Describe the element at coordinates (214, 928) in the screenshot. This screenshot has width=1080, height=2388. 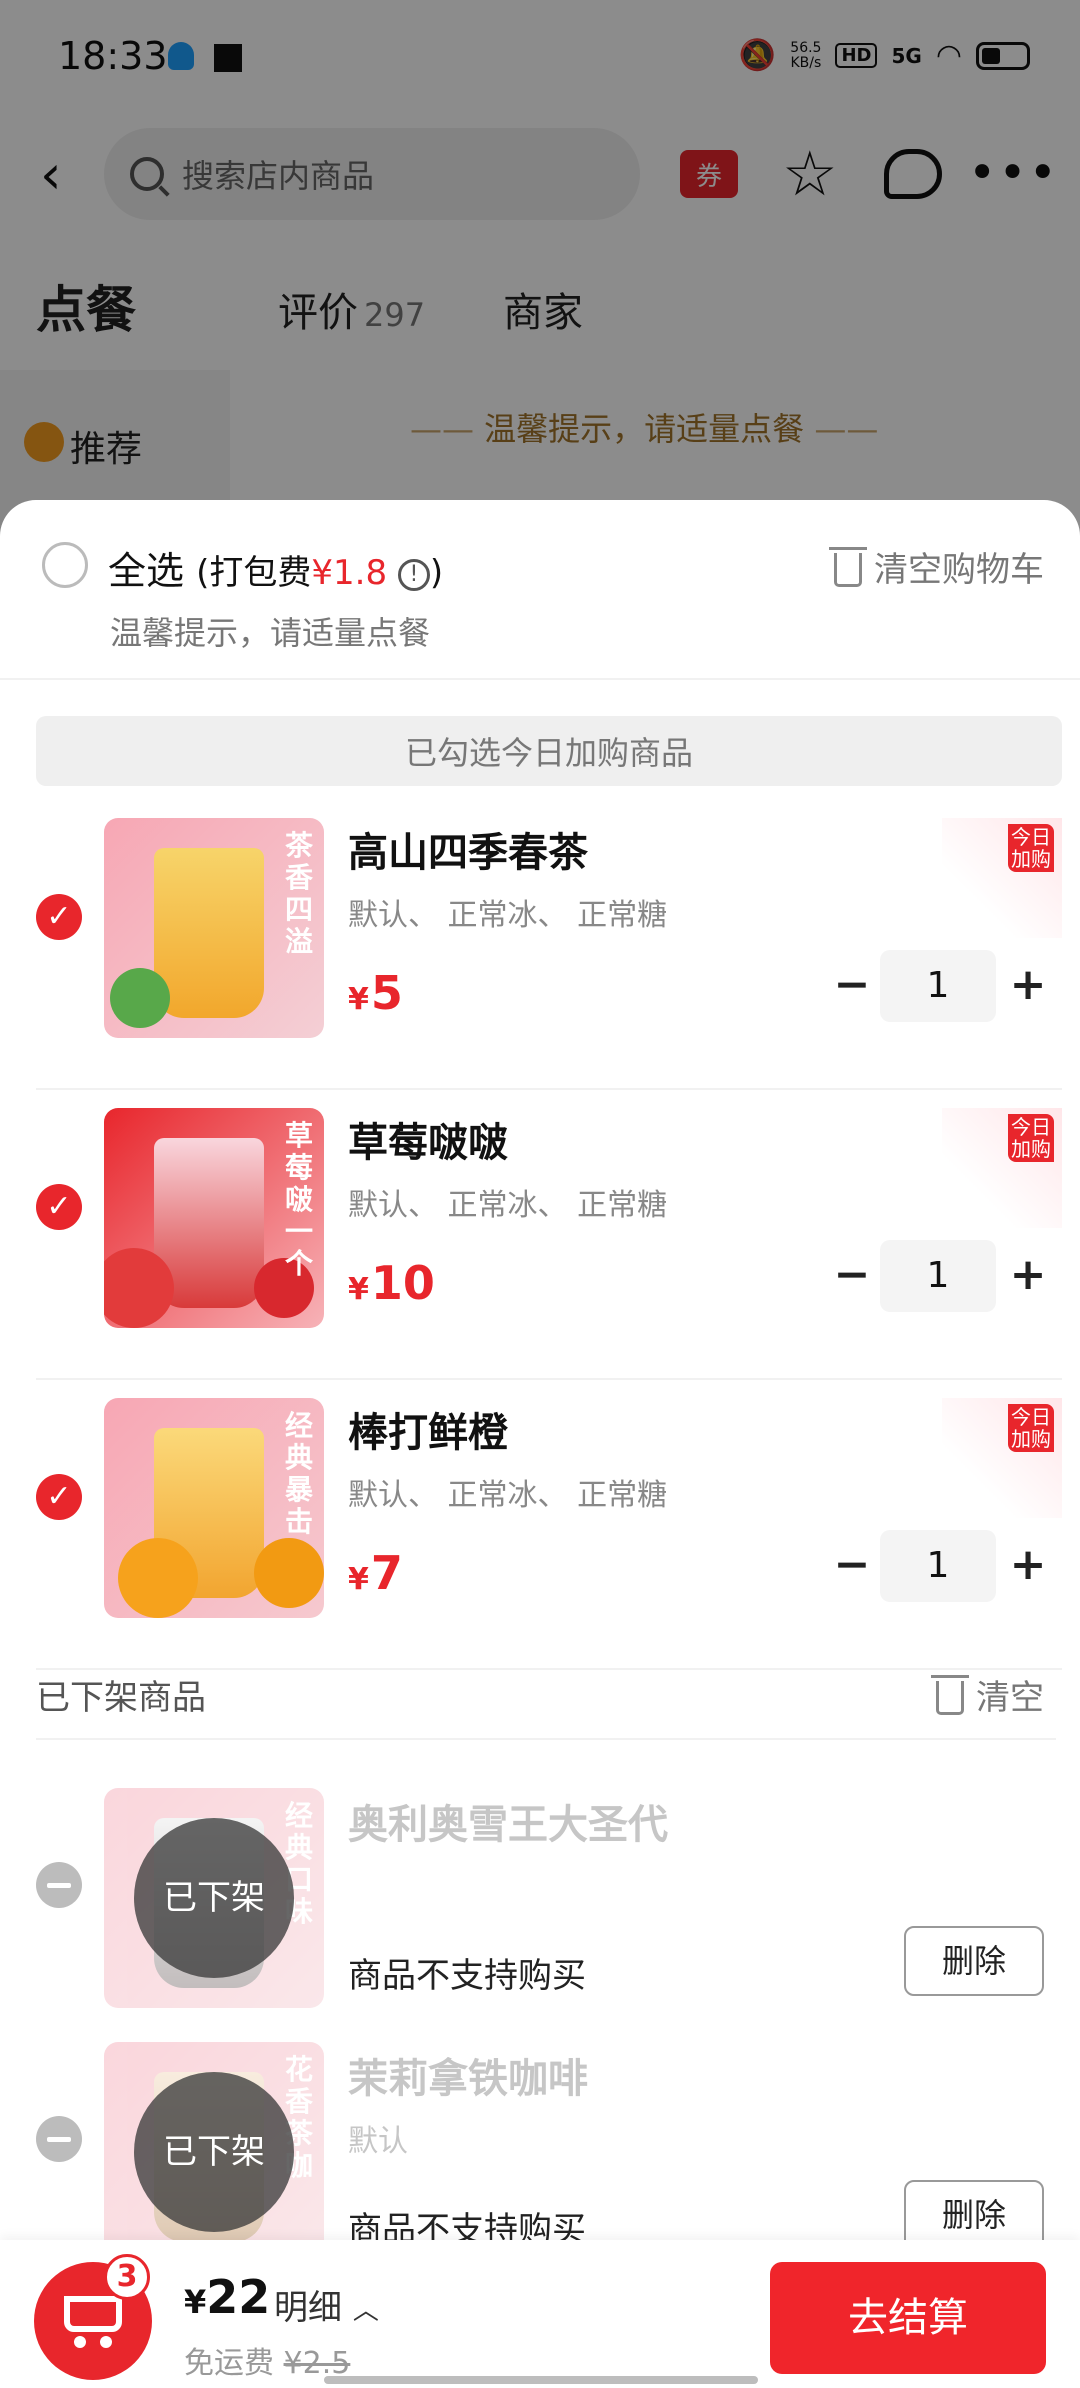
I see `product-image: 茶香四溢` at that location.